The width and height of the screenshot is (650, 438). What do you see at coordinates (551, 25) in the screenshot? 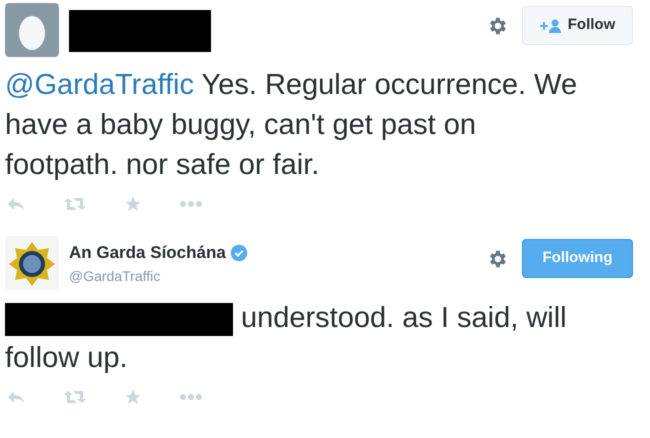
I see `add-person-icon` at bounding box center [551, 25].